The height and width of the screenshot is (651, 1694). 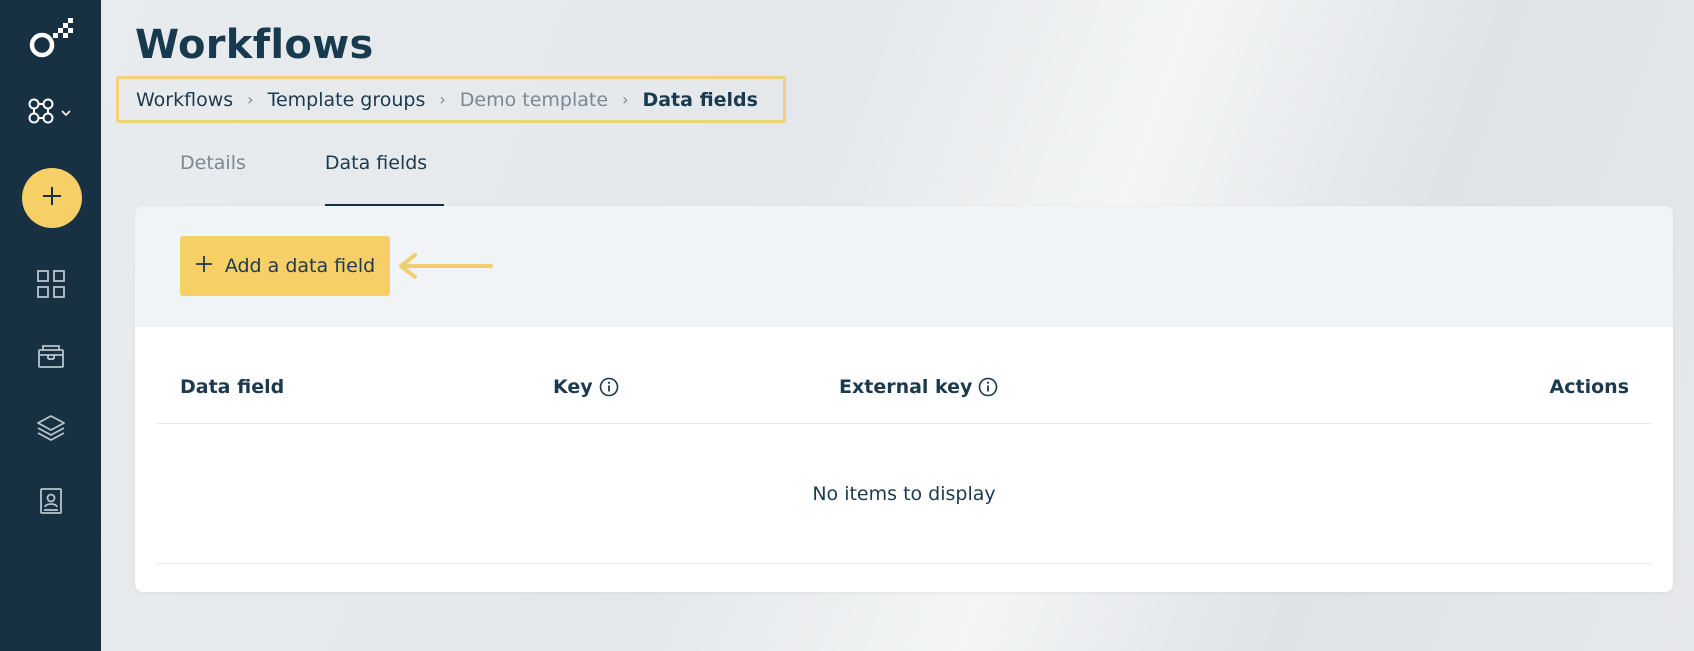 I want to click on column-header-data-field: Data field, so click(x=232, y=387).